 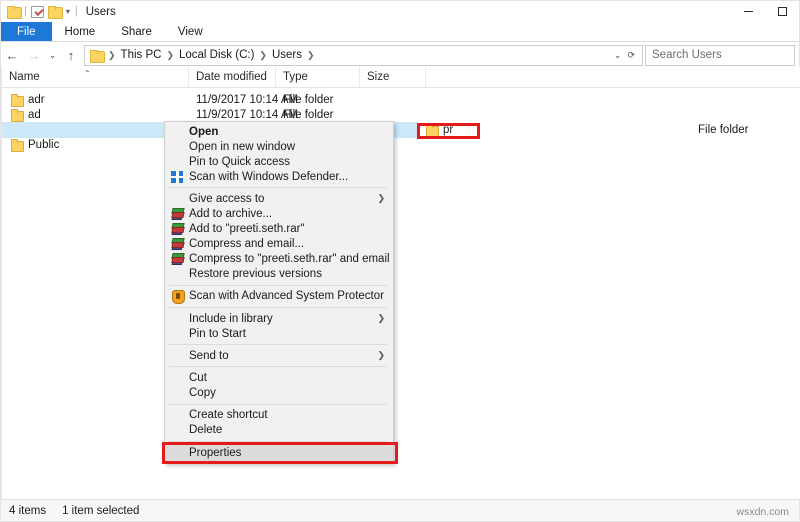 I want to click on search-input: Search Users, so click(x=720, y=55).